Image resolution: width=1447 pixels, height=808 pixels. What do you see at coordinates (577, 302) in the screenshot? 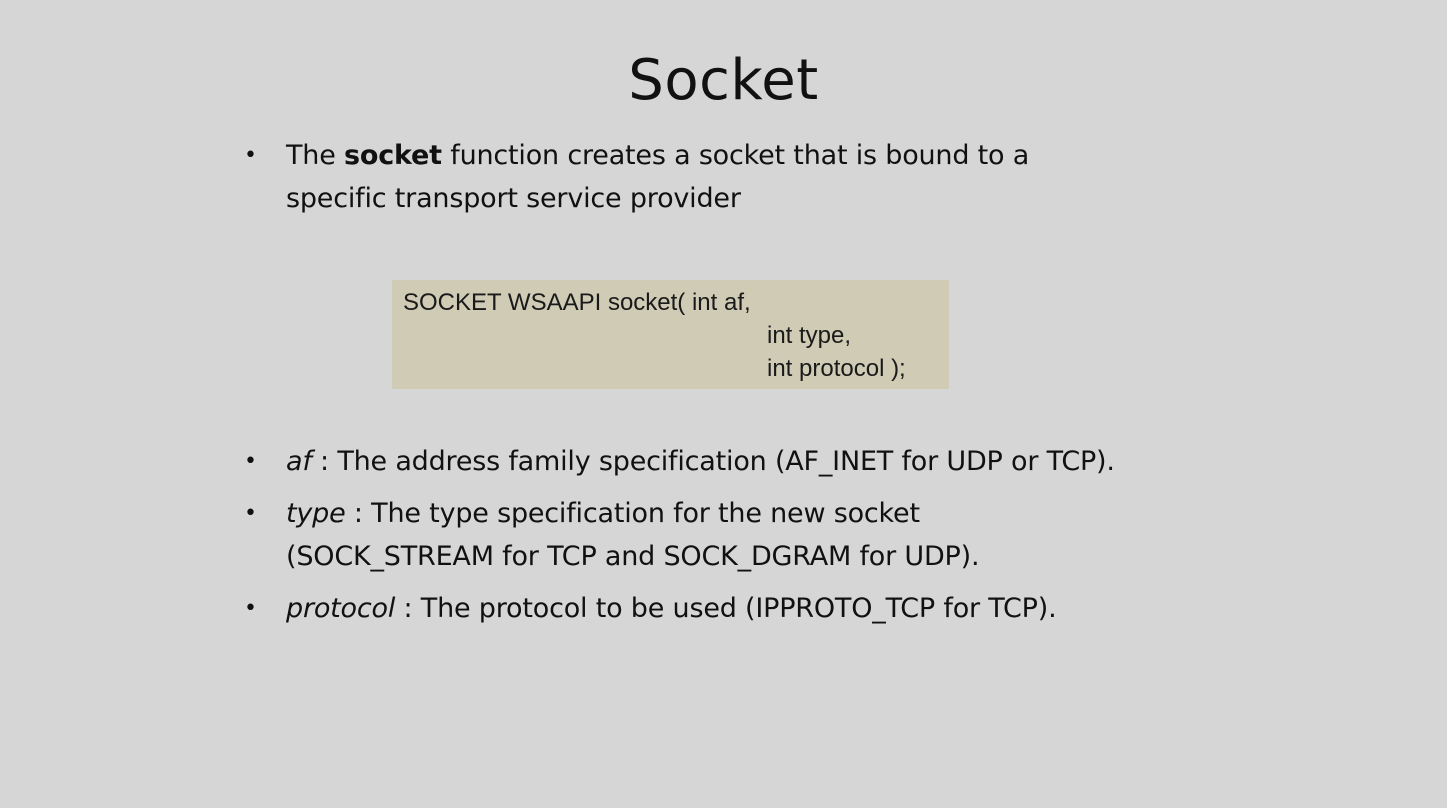
I see `code-line-1: SOCKET WSAAPI socket( int af,` at bounding box center [577, 302].